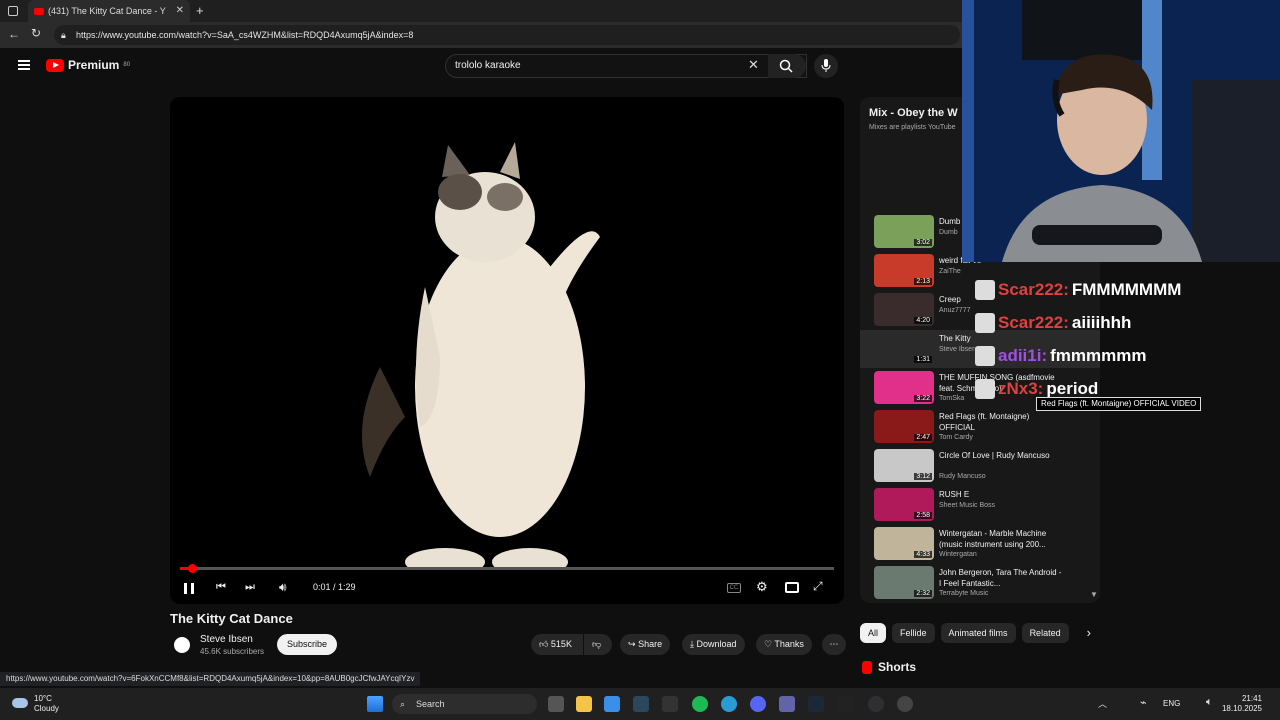 This screenshot has height=720, width=1280. I want to click on shorts-heading: Shorts, so click(889, 667).